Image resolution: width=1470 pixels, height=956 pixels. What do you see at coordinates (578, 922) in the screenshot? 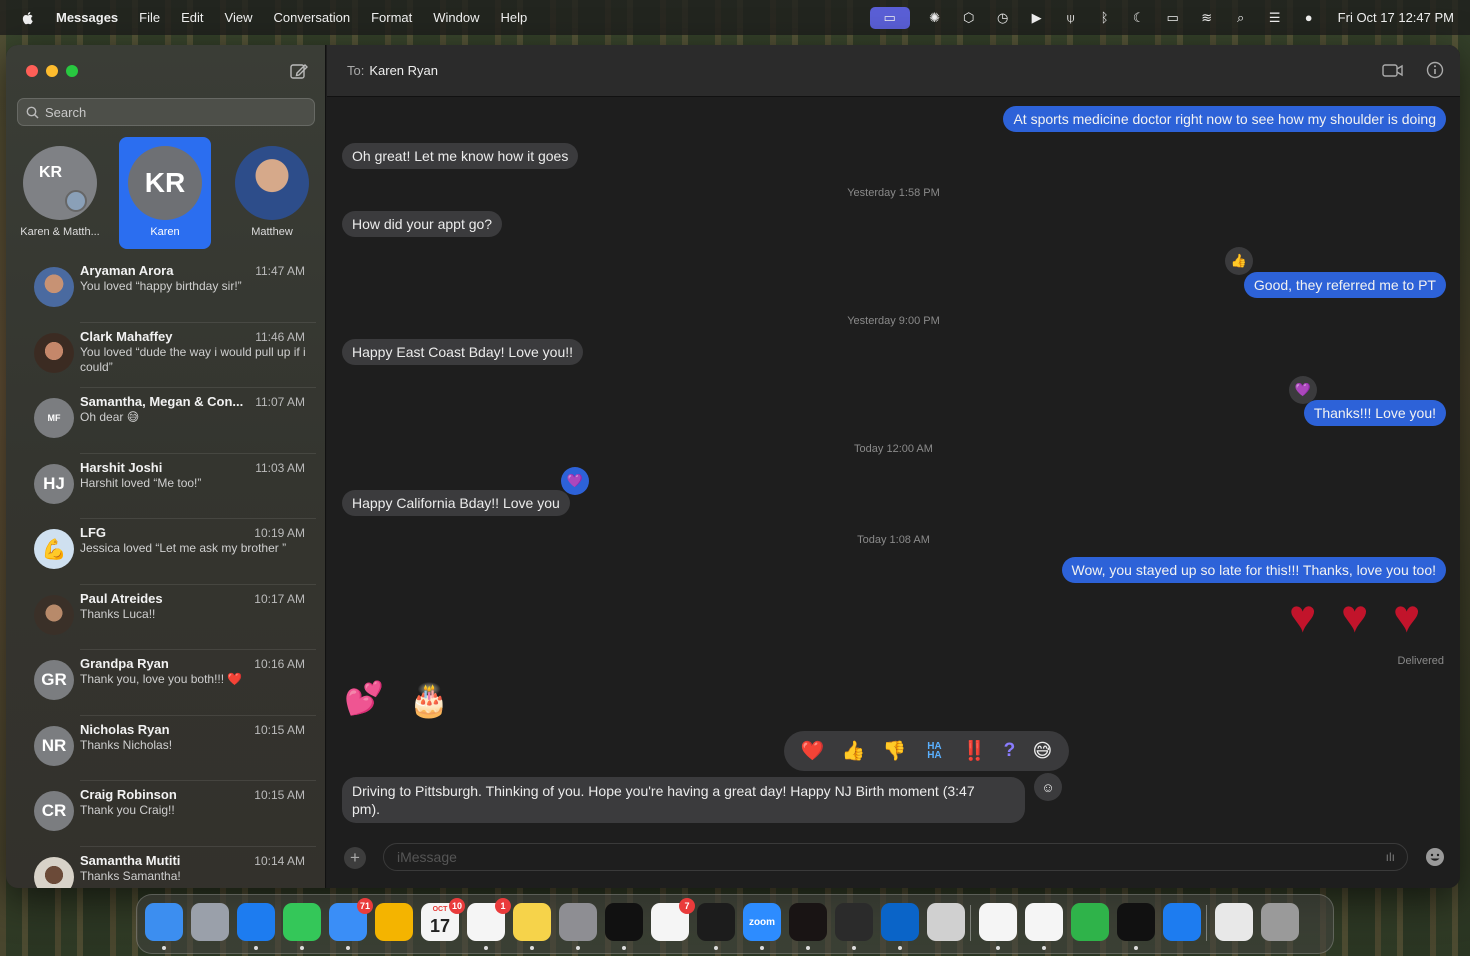
I see `dock-system-settings-icon` at bounding box center [578, 922].